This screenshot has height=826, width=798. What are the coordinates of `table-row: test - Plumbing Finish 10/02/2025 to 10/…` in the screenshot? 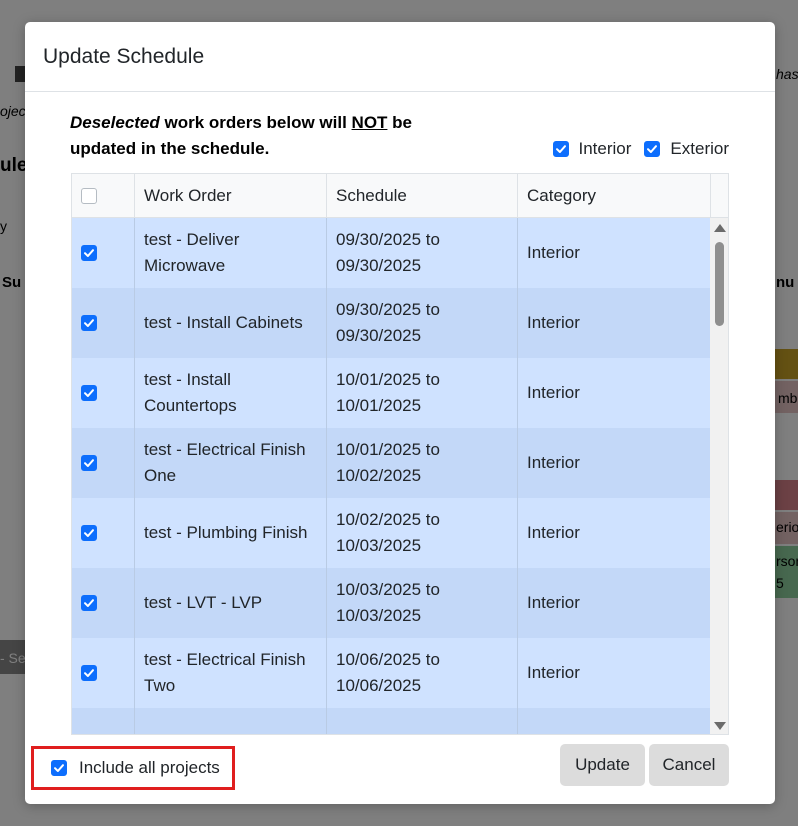 It's located at (391, 533).